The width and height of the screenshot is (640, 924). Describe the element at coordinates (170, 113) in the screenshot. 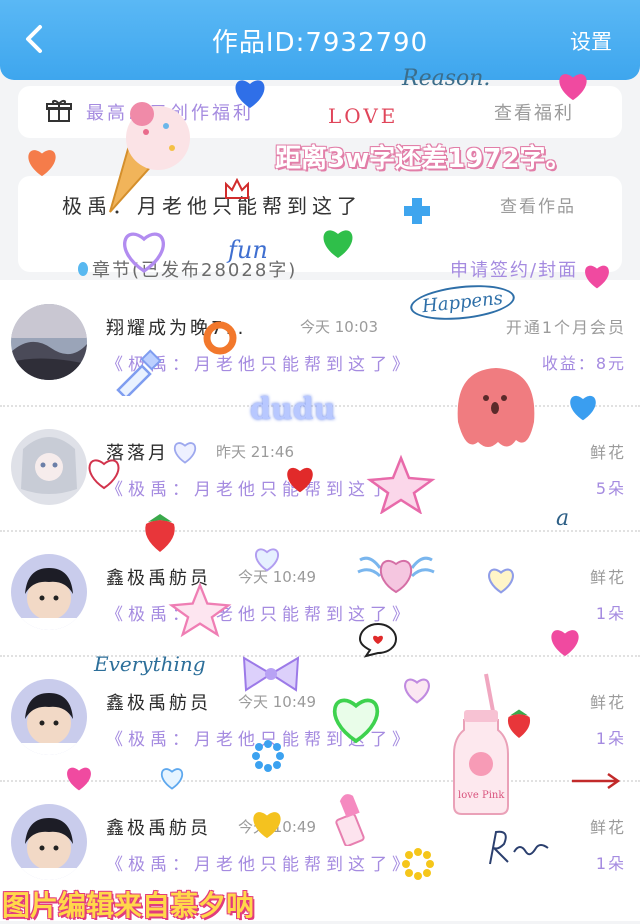

I see `welfare-text: 最高…元创作福利` at that location.